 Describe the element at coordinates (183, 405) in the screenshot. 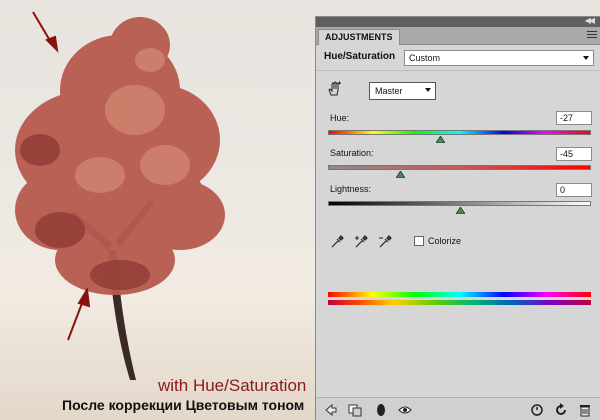

I see `caption-russian: После коррекции Цветовым тоном` at that location.